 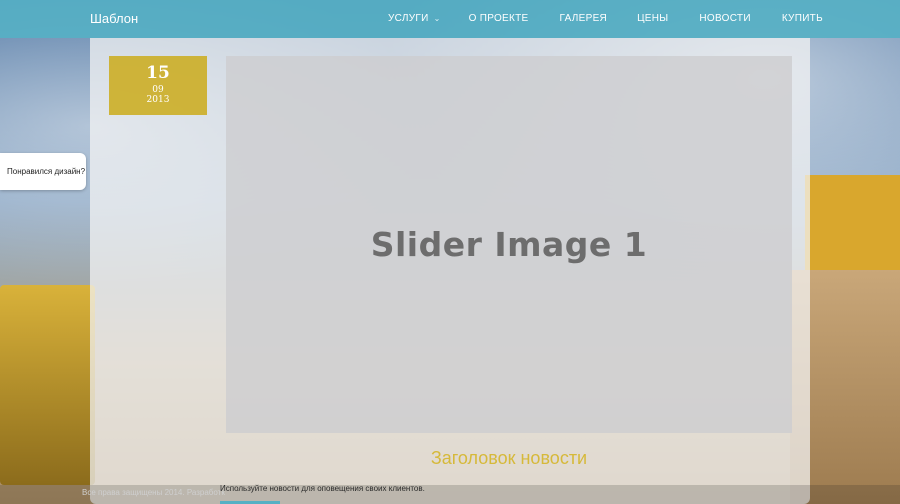 What do you see at coordinates (153, 492) in the screenshot?
I see `footer-copyright: Все права защищены 2014. Разработк` at bounding box center [153, 492].